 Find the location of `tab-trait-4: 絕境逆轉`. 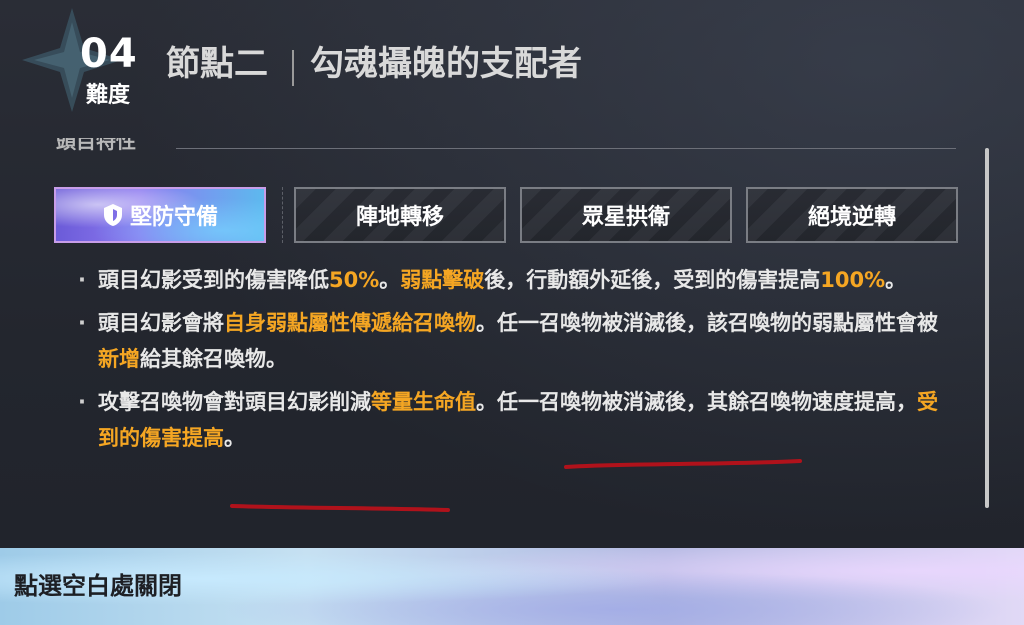

tab-trait-4: 絕境逆轉 is located at coordinates (852, 215).